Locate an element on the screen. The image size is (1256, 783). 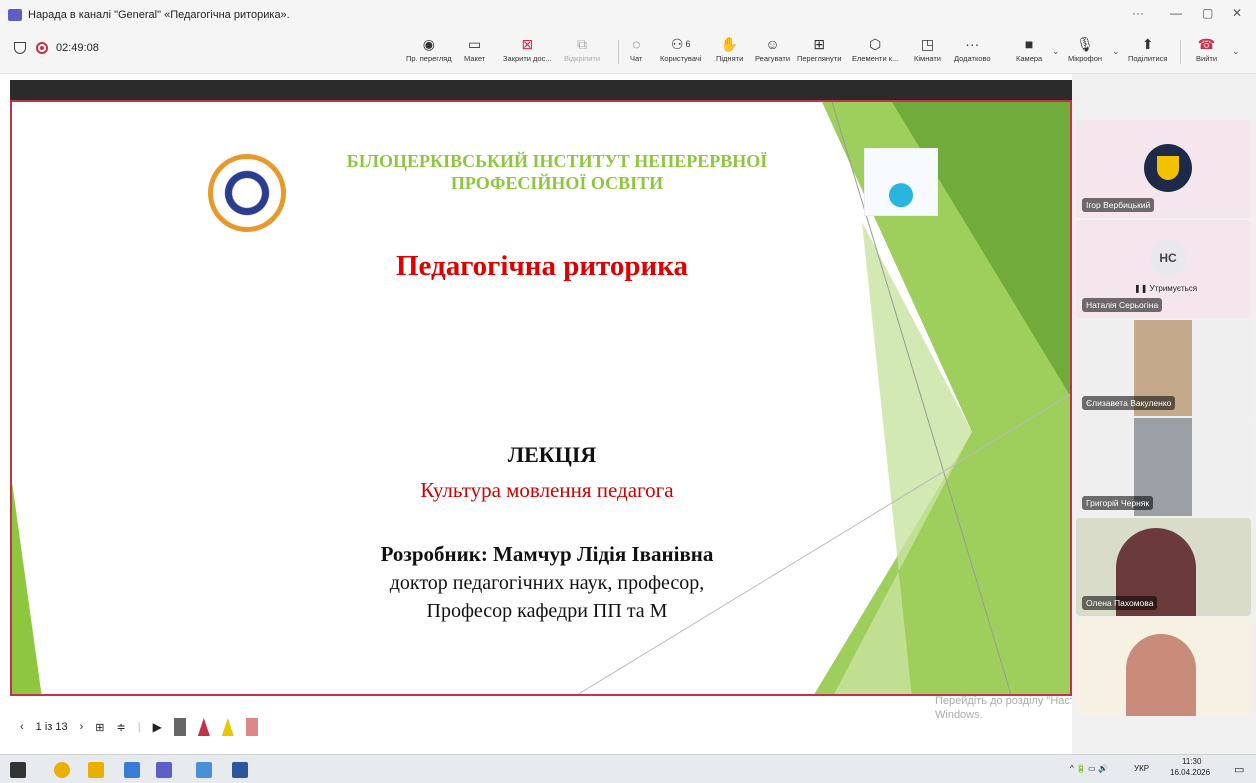
people-button: ⚇ 6 Користувачі is located at coordinates (680, 52).